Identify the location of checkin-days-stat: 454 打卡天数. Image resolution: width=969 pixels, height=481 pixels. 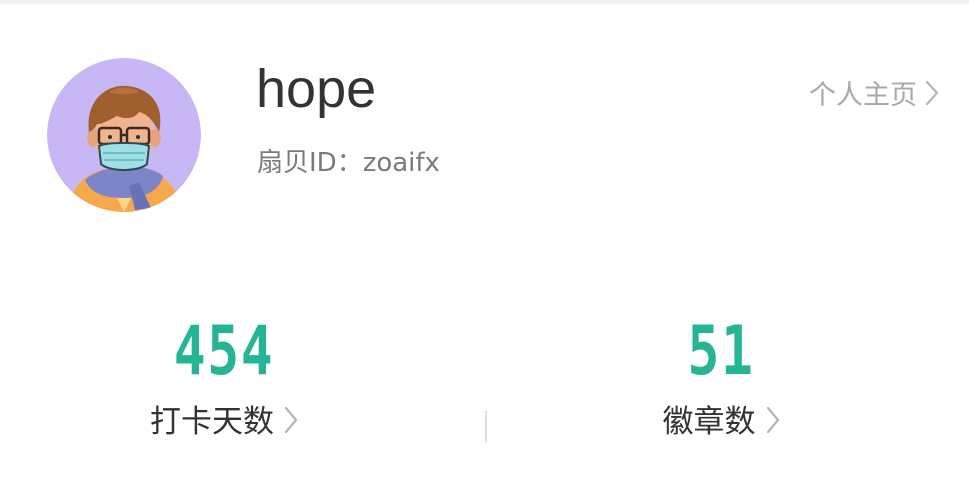
(224, 378).